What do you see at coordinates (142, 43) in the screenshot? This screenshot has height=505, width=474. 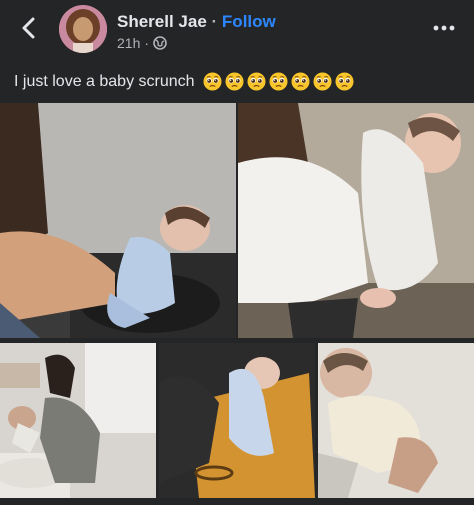 I see `post-meta: 21h ·` at bounding box center [142, 43].